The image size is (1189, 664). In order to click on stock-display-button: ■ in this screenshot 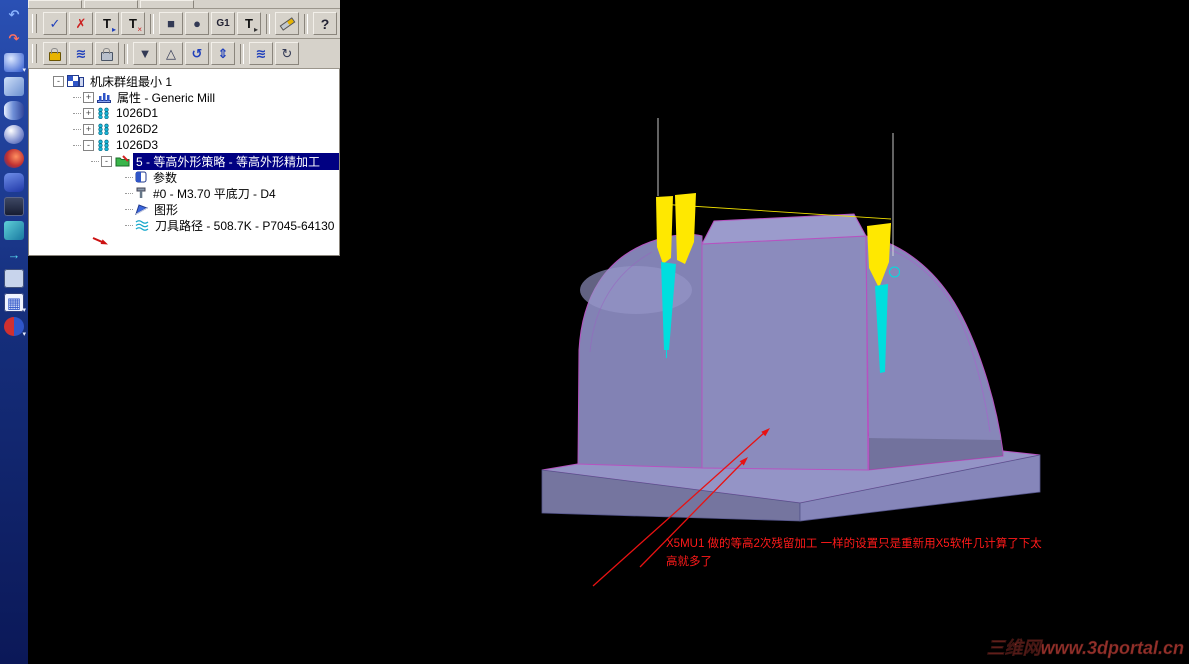, I will do `click(171, 23)`.